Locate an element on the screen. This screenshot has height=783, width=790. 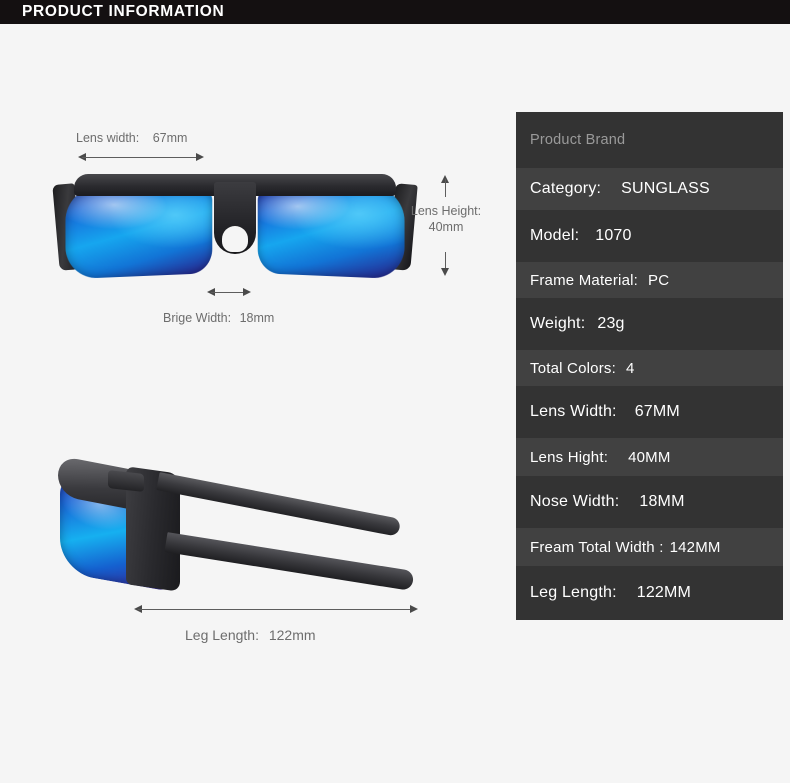
spec-row-label: Fream Total Width : is located at coordinates (597, 547).